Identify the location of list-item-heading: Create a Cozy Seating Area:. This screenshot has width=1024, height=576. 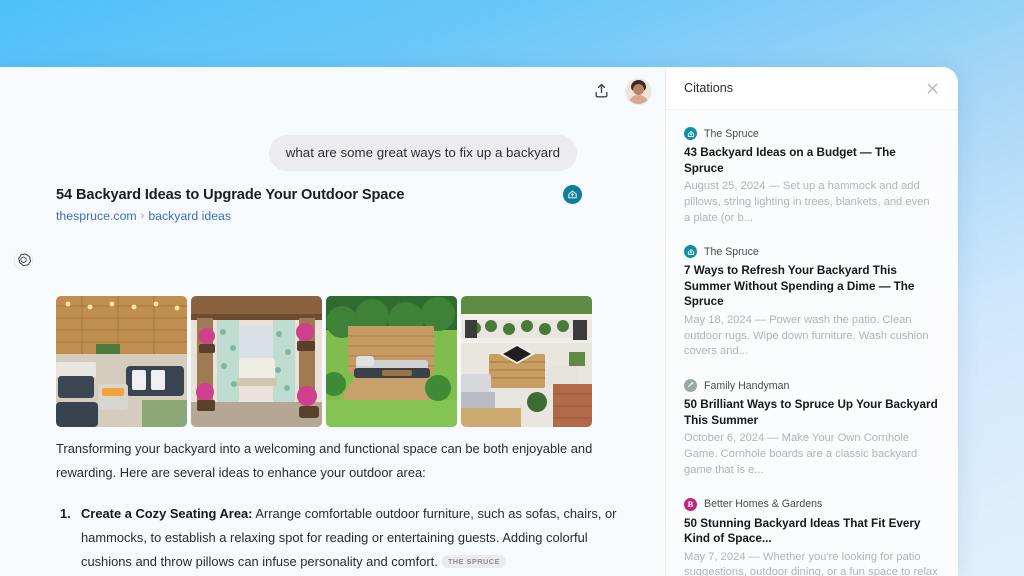
(167, 513).